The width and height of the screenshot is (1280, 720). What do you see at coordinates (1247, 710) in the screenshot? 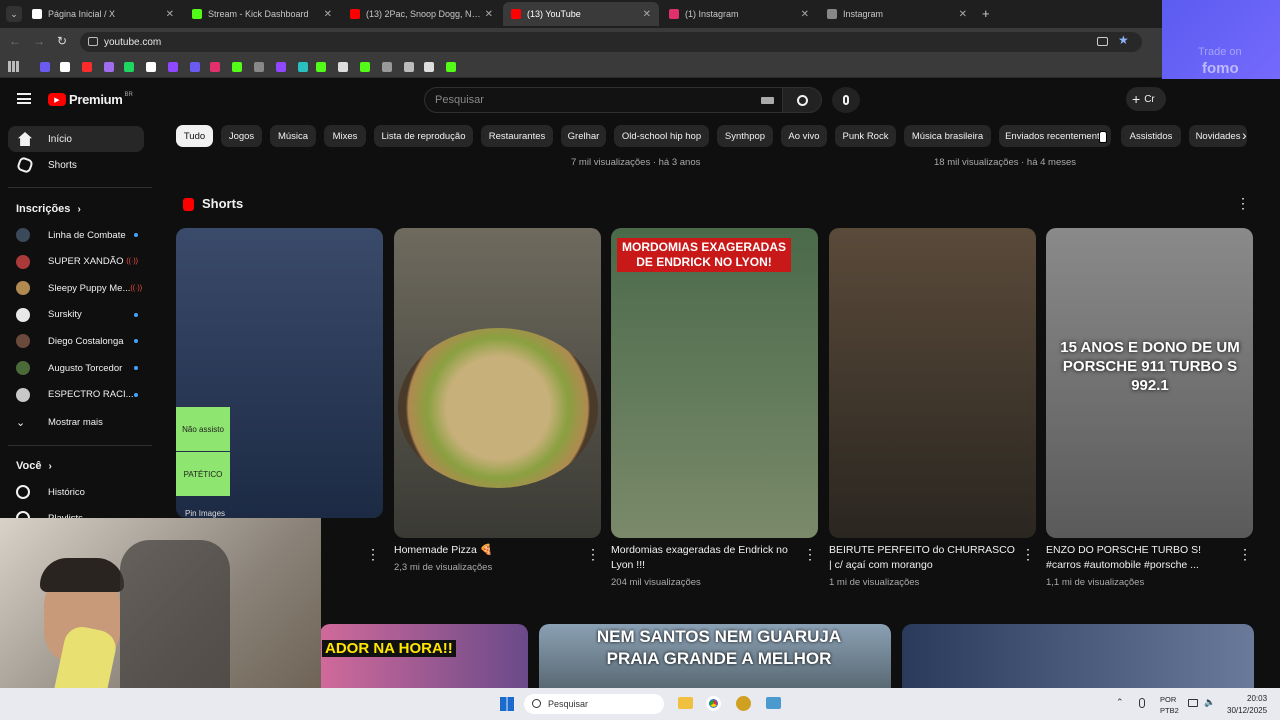
I see `clock-date: 30/12/2025` at bounding box center [1247, 710].